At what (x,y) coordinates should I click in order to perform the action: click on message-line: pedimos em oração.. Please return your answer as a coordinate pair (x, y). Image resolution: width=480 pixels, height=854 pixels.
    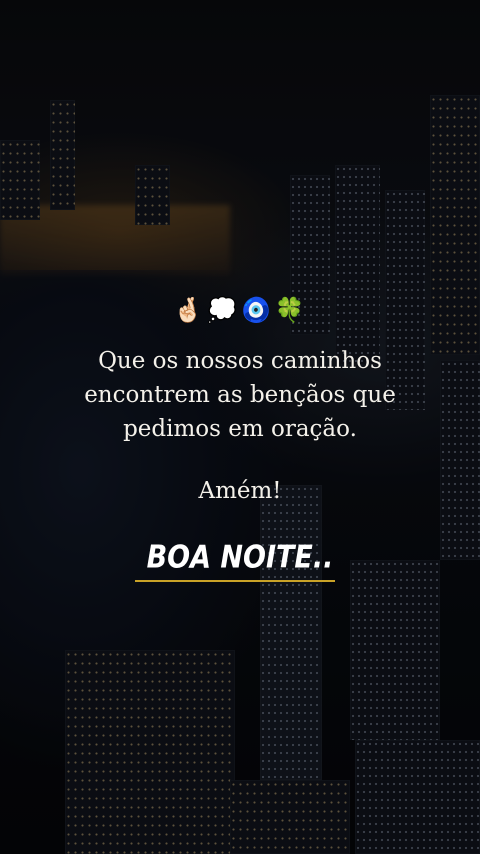
    Looking at the image, I should click on (240, 429).